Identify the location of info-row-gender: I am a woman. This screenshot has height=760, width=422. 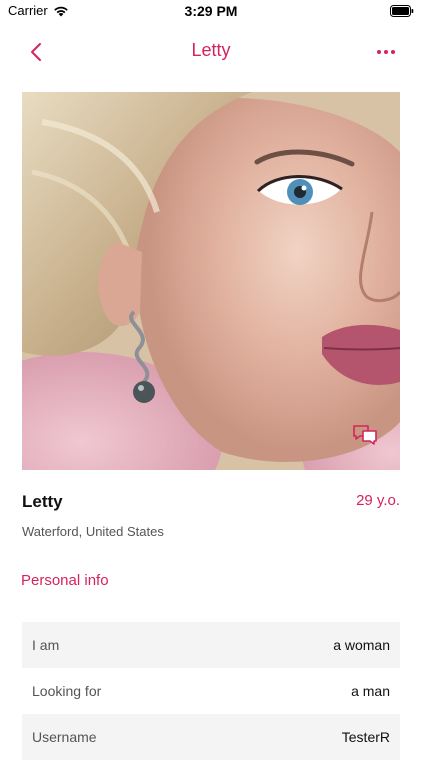
(211, 645).